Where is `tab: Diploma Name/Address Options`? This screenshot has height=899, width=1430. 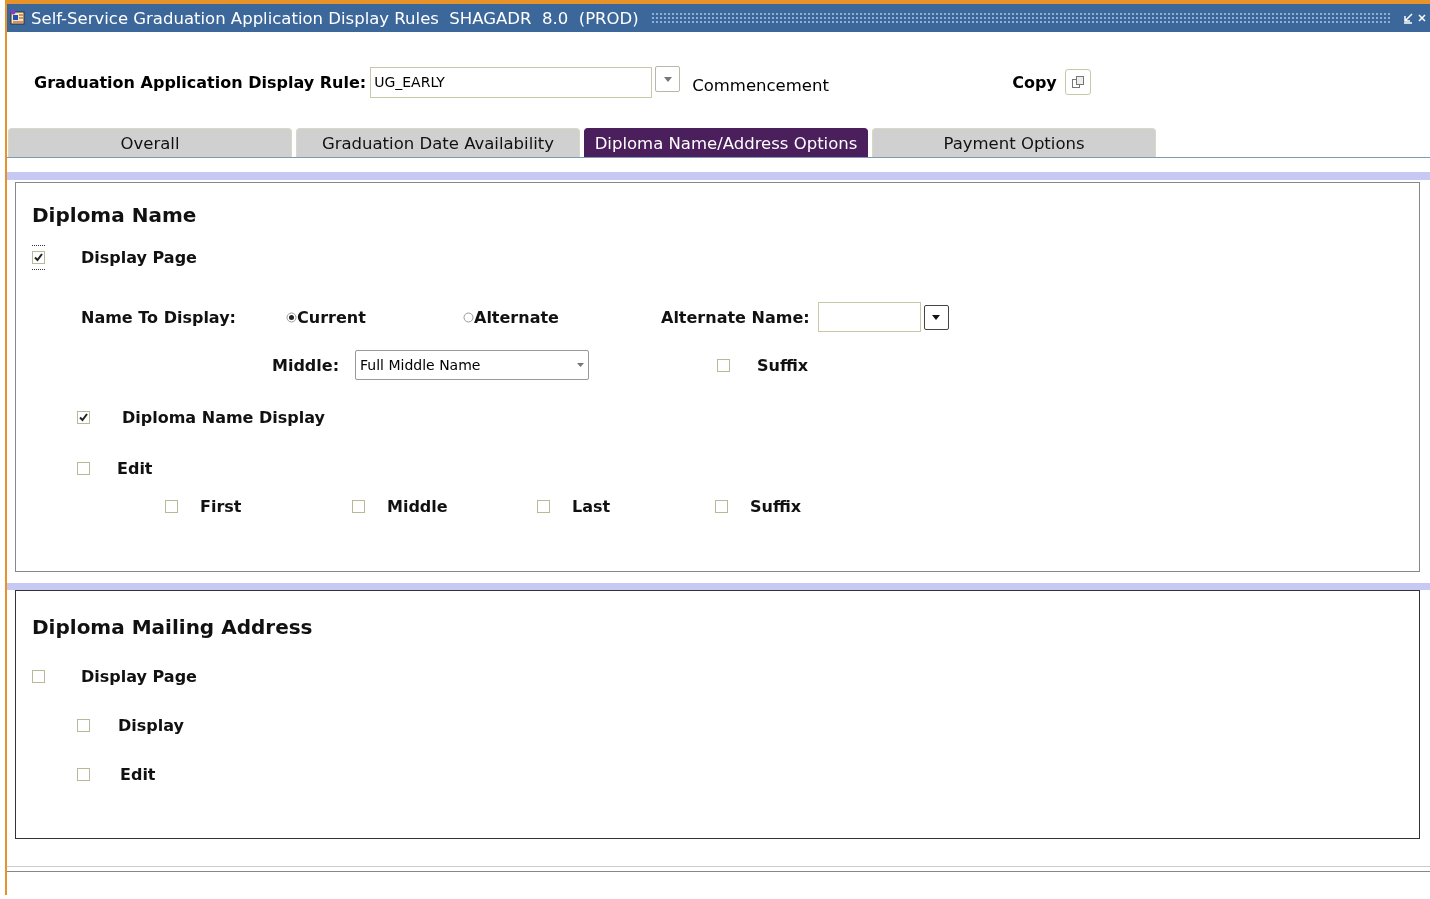
tab: Diploma Name/Address Options is located at coordinates (726, 142).